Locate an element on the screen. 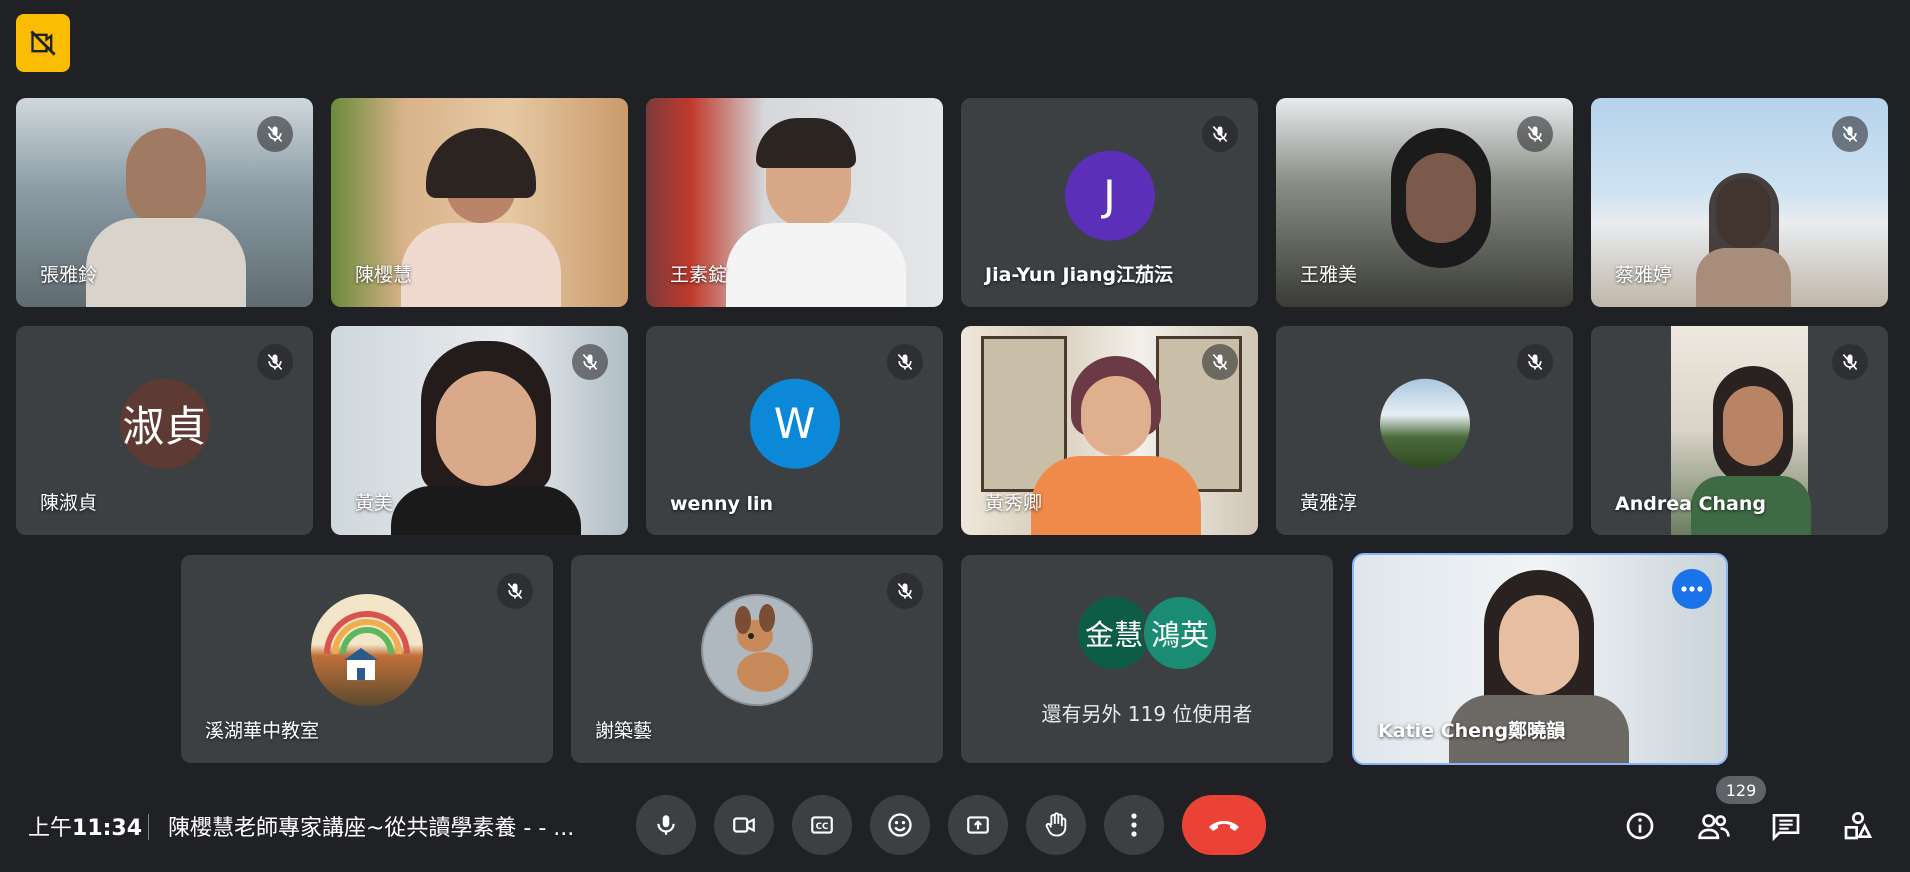 The height and width of the screenshot is (872, 1910). participant-tile: 蔡雅婷 is located at coordinates (1739, 202).